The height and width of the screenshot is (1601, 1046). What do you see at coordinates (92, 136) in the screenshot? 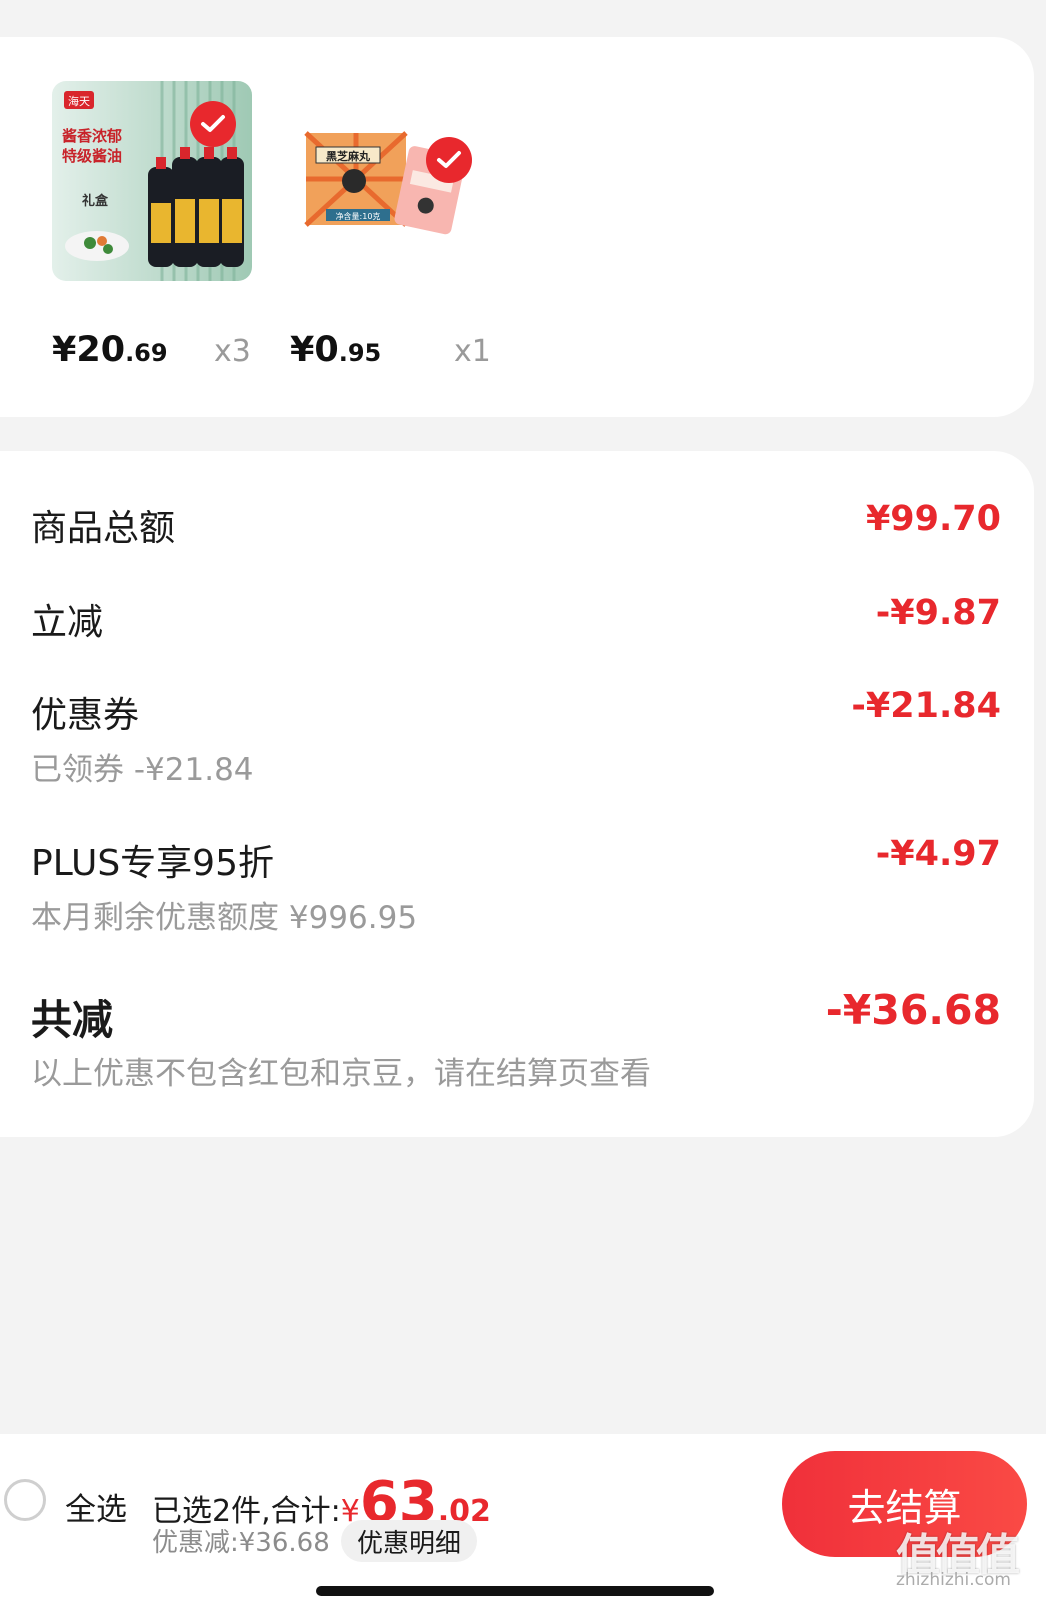
I see `product-image-line1: 酱香浓郁` at bounding box center [92, 136].